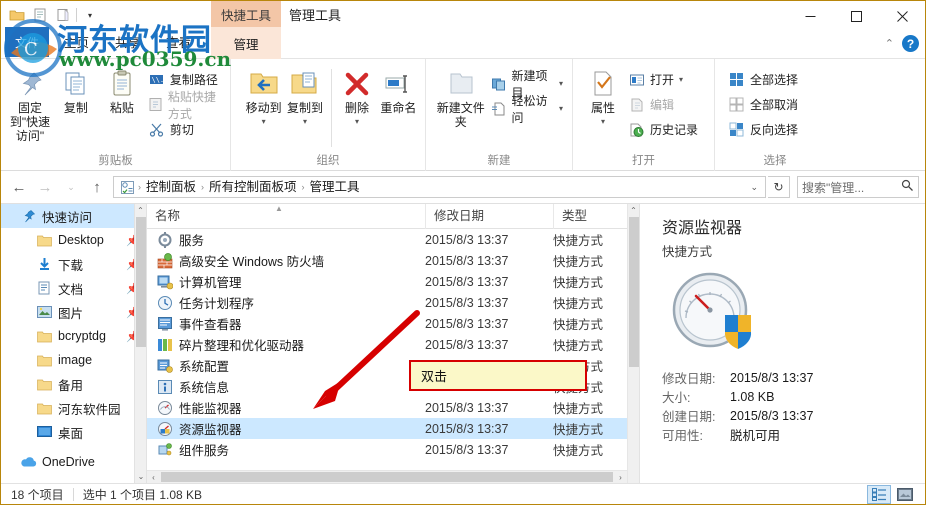  What do you see at coordinates (253, 187) in the screenshot?
I see `breadcrumb-item-all-items: 所有控制面板项` at bounding box center [253, 187].